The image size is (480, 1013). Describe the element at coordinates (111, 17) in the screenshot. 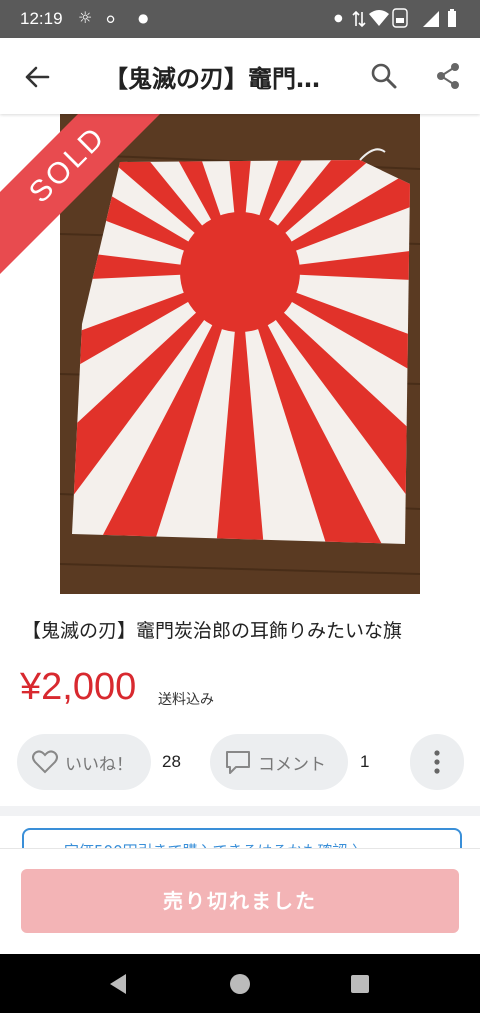

I see `app-notification-icon: ߋ` at that location.